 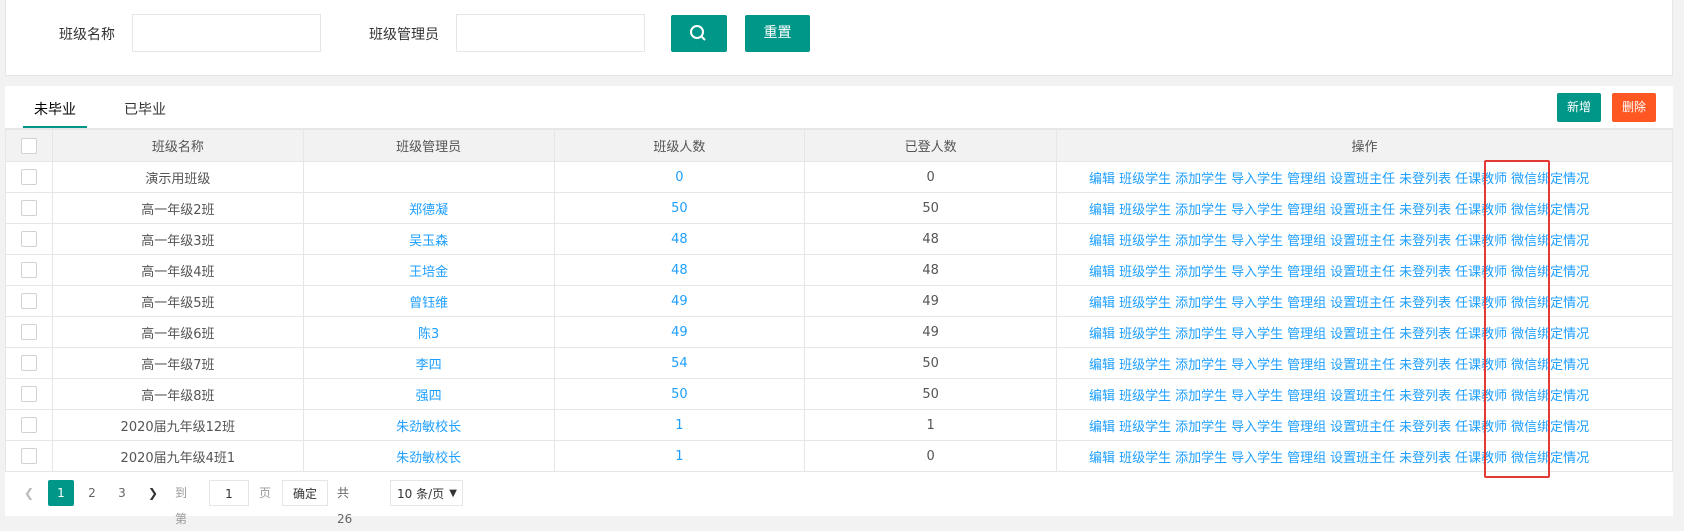 I want to click on reset-button: 重置, so click(x=777, y=33).